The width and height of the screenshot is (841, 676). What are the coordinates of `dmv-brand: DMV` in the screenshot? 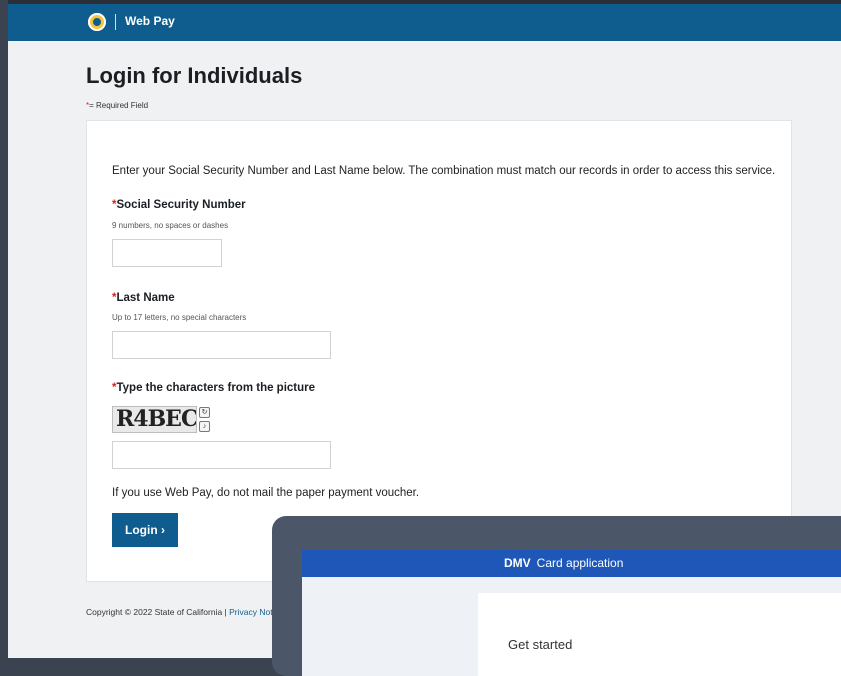 It's located at (517, 563).